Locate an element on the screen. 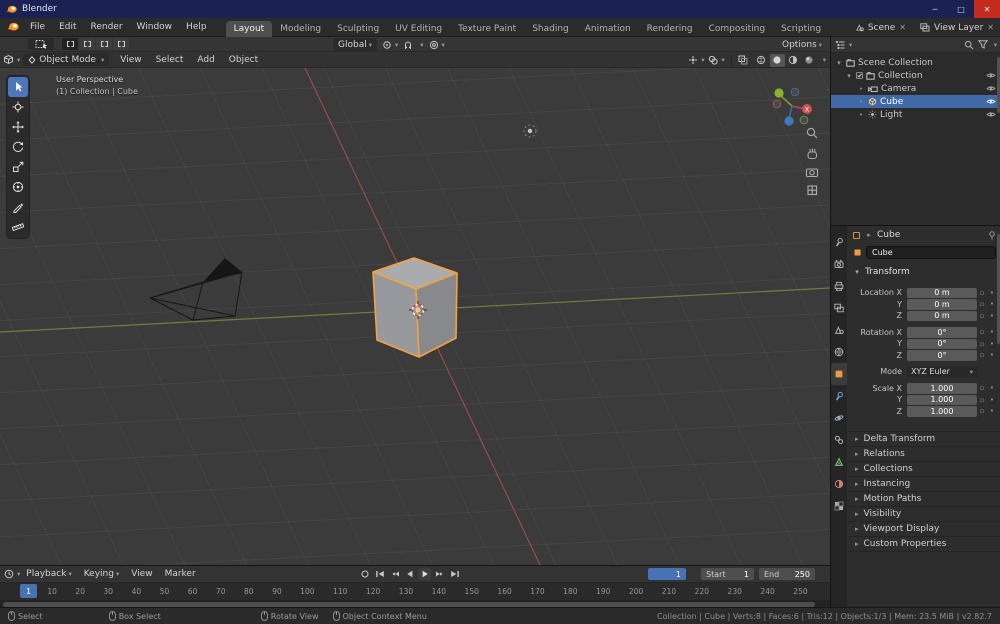 The image size is (1000, 624). scene-selector: Scene ✕ is located at coordinates (880, 28).